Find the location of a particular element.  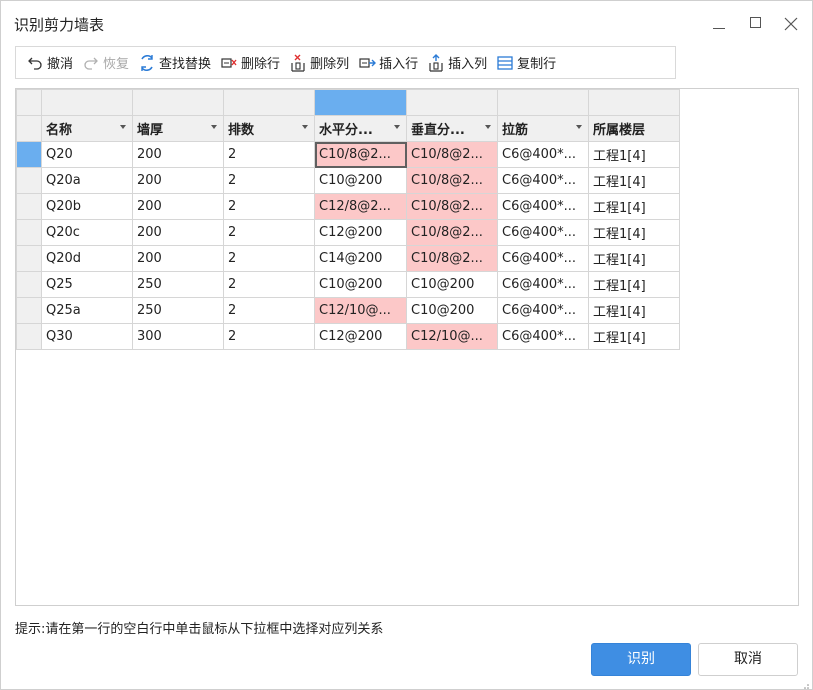

delete-row-button: 删除行 is located at coordinates (250, 63).